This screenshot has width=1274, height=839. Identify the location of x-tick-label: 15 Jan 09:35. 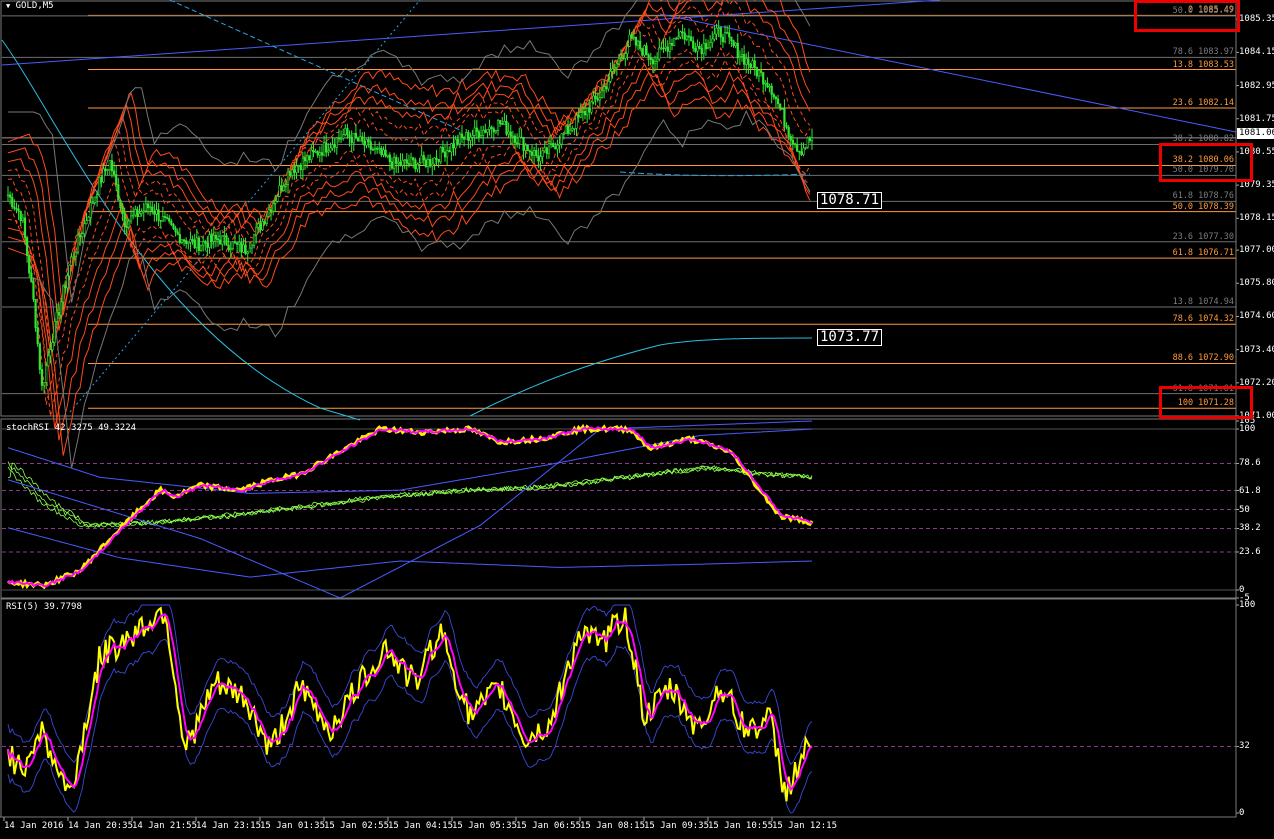
(677, 826).